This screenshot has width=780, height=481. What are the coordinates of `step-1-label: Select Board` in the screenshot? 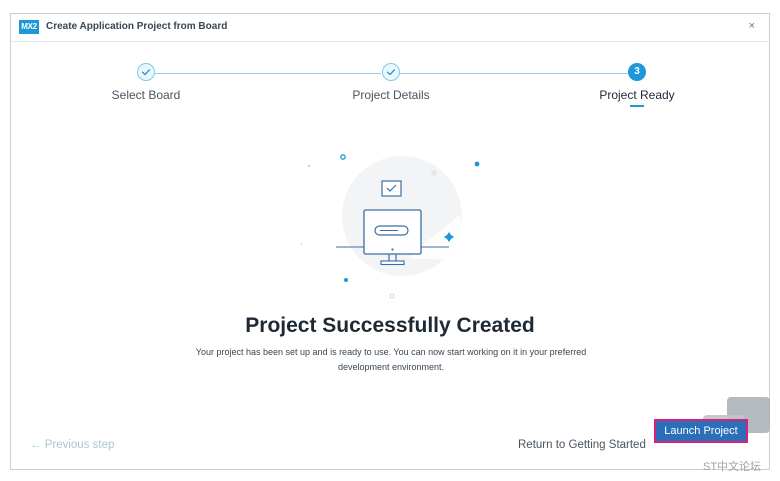 It's located at (146, 95).